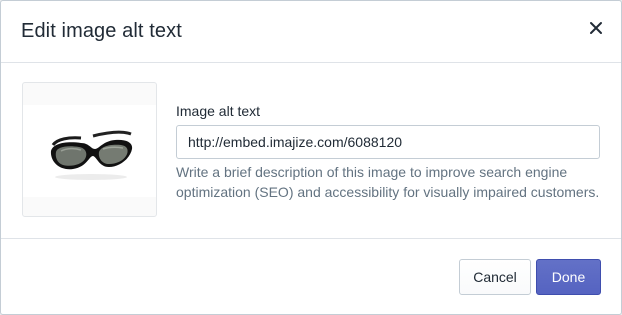 Image resolution: width=622 pixels, height=315 pixels. I want to click on alt-text-label: Image alt text, so click(218, 111).